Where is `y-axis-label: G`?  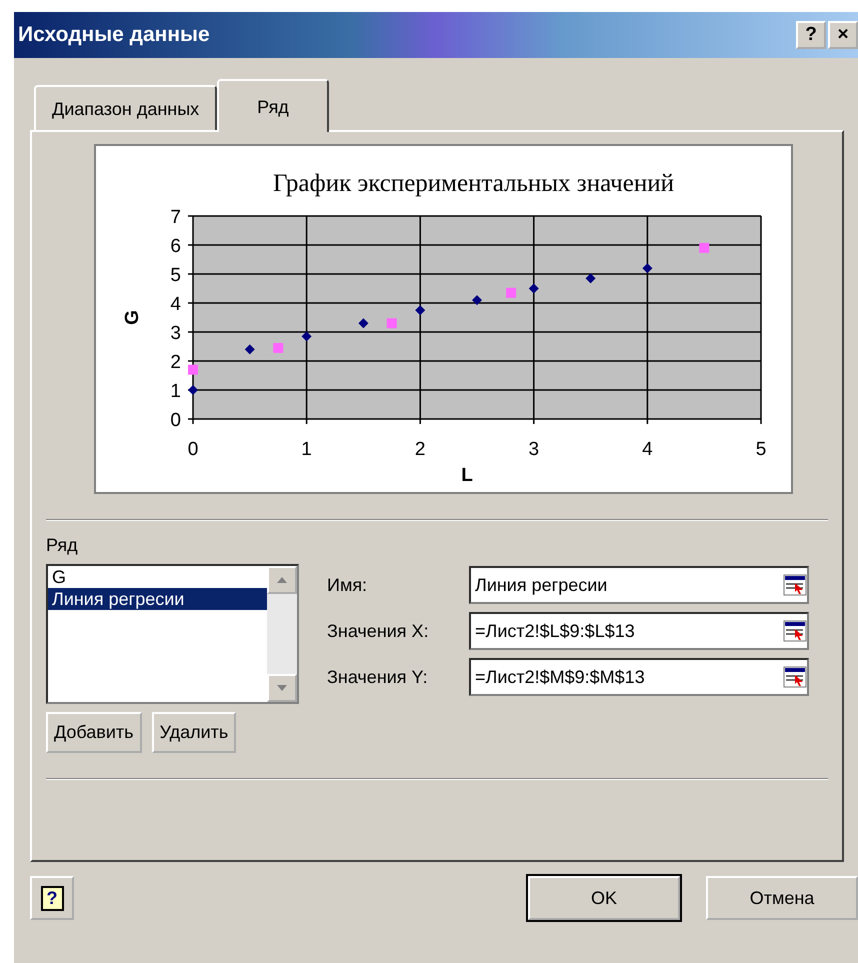
y-axis-label: G is located at coordinates (132, 317).